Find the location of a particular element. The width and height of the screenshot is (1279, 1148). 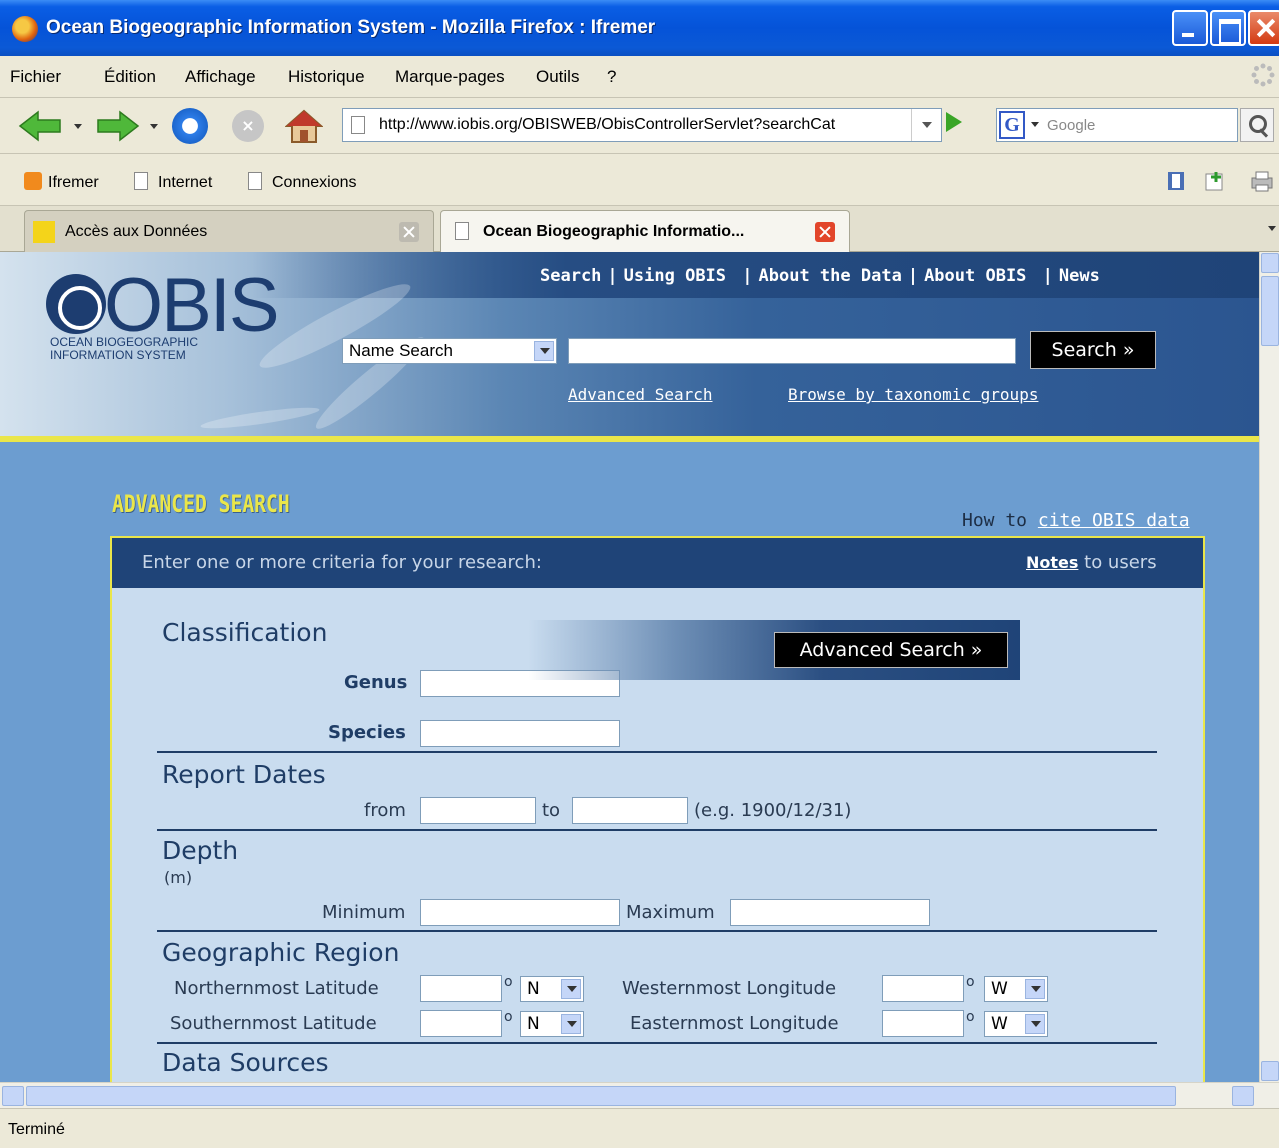

google-engine-icon: G is located at coordinates (1012, 125).